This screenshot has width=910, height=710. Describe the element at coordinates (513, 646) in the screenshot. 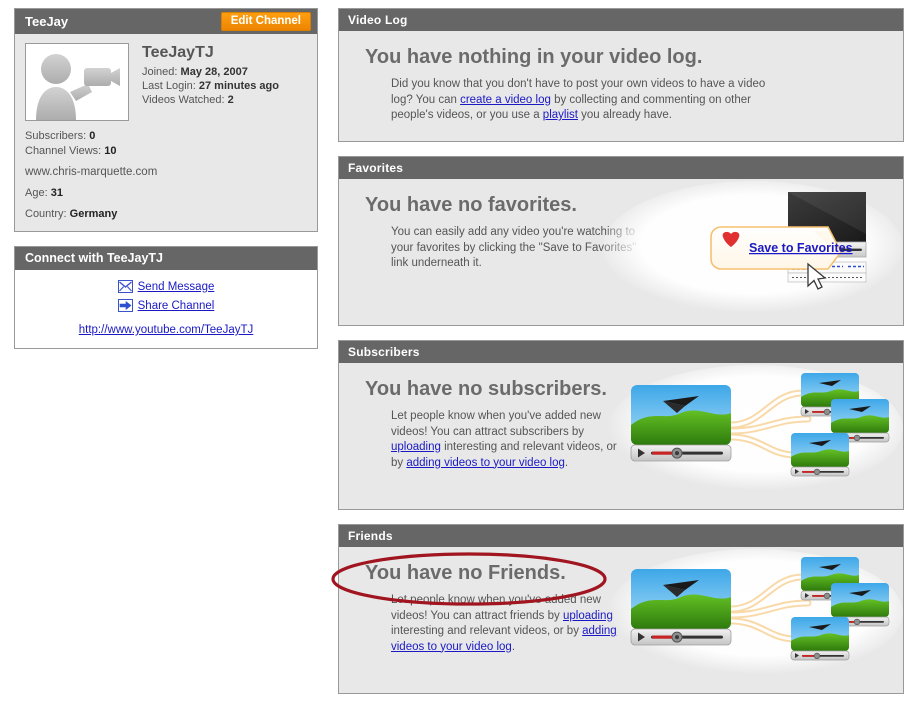

I see `fr-text-3: .` at that location.